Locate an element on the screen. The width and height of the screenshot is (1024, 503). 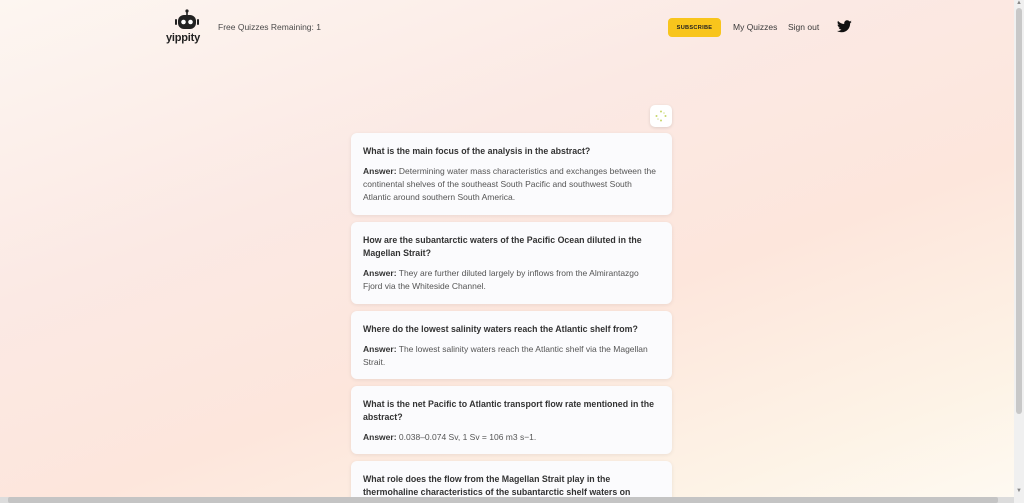
scroll-up-arrow-icon: ▲ is located at coordinates (1019, 3).